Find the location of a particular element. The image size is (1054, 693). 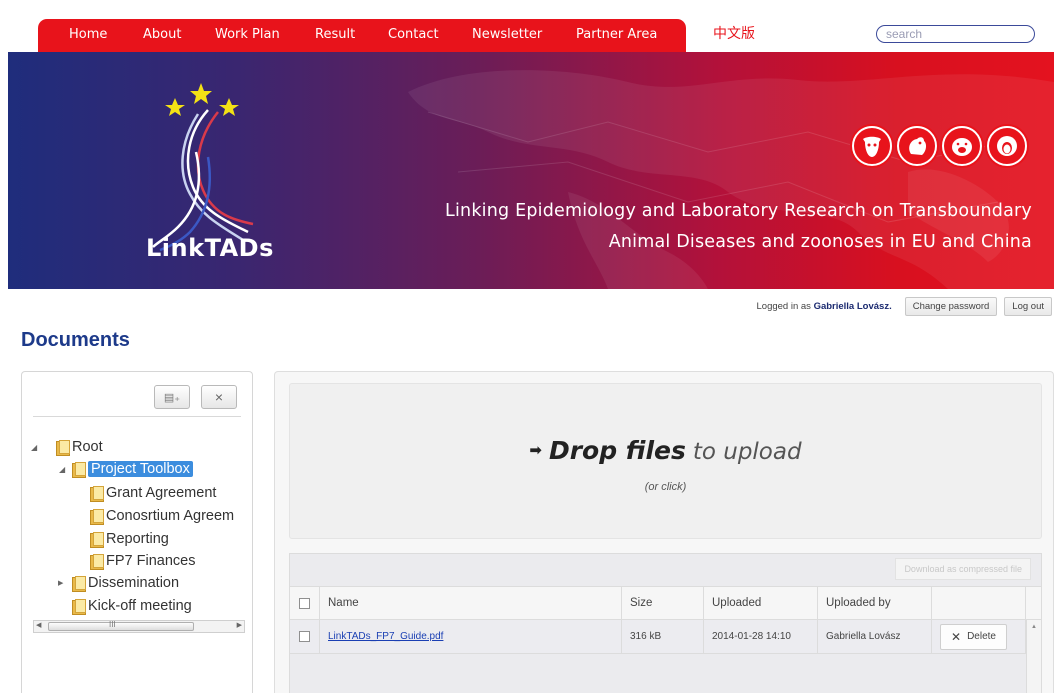

dropzone-subtext: (or click) is located at coordinates (665, 487).